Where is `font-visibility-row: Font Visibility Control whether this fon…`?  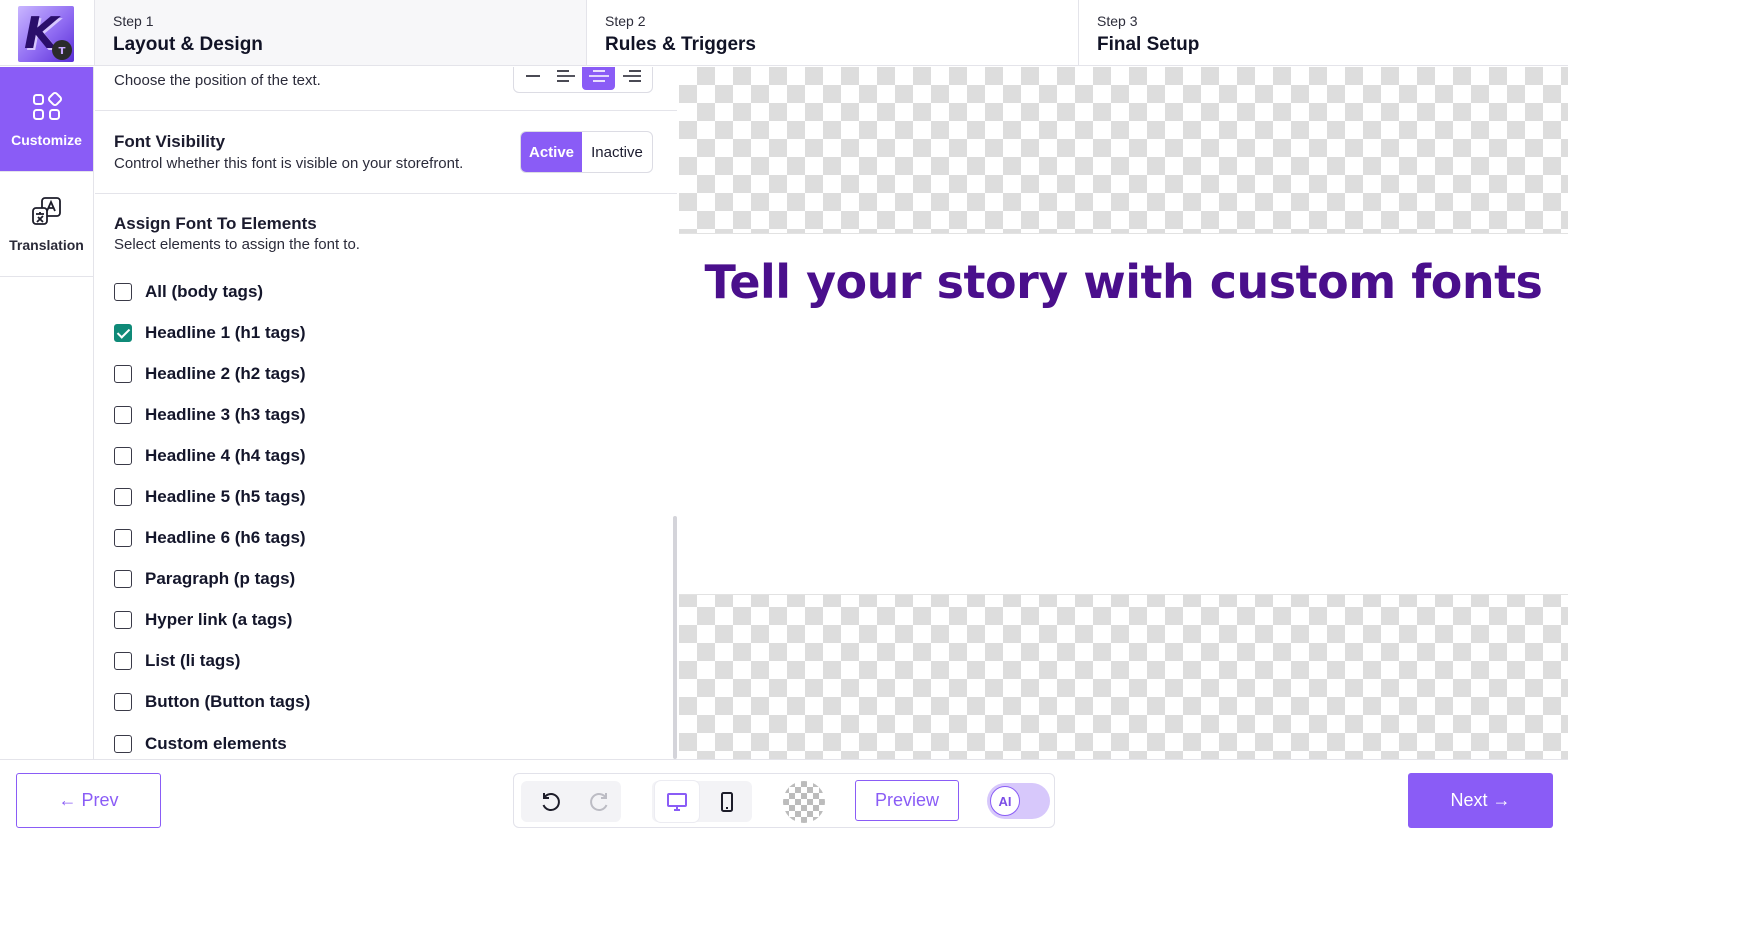
font-visibility-row: Font Visibility Control whether this fon… is located at coordinates (386, 153).